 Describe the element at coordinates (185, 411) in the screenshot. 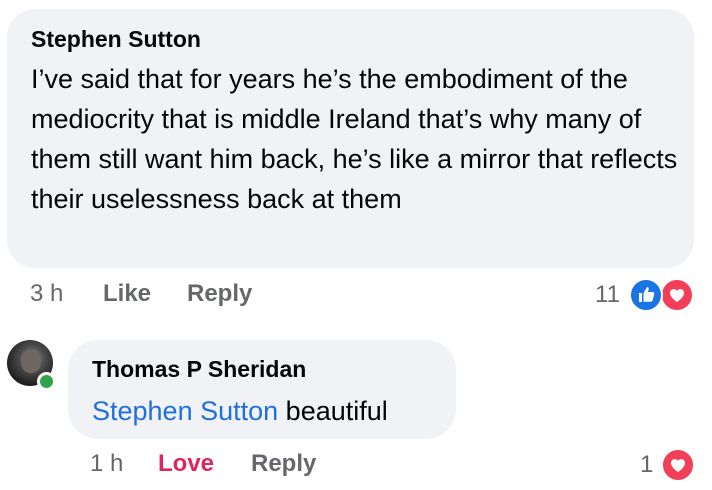

I see `mention-link: Stephen Sutton` at that location.